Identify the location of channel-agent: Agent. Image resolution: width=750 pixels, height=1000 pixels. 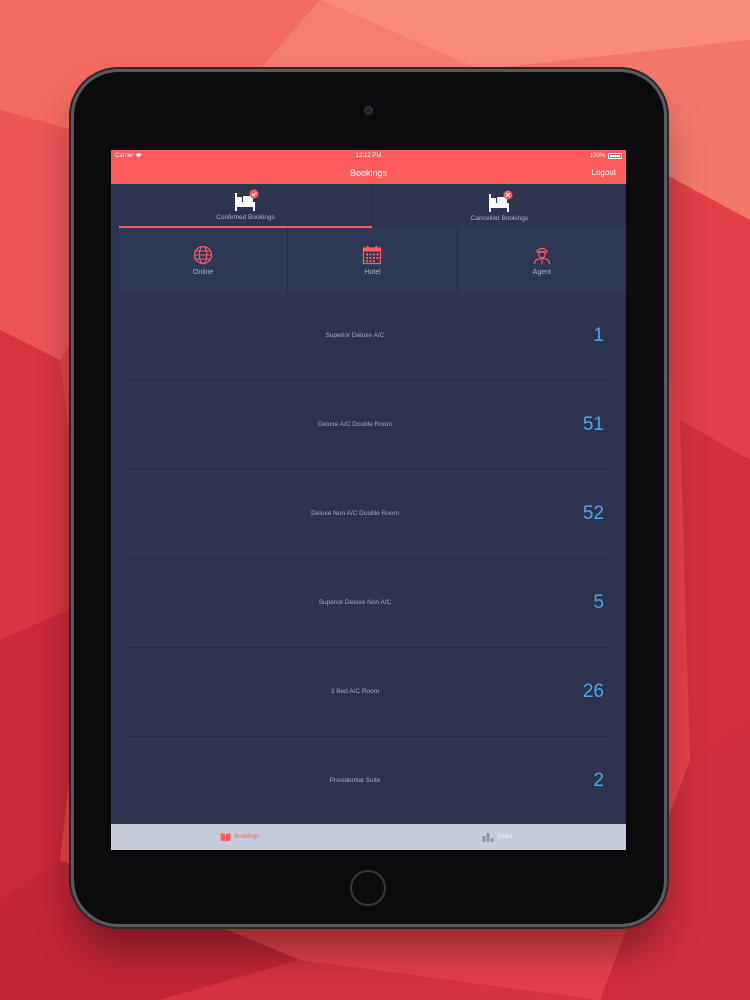
(541, 260).